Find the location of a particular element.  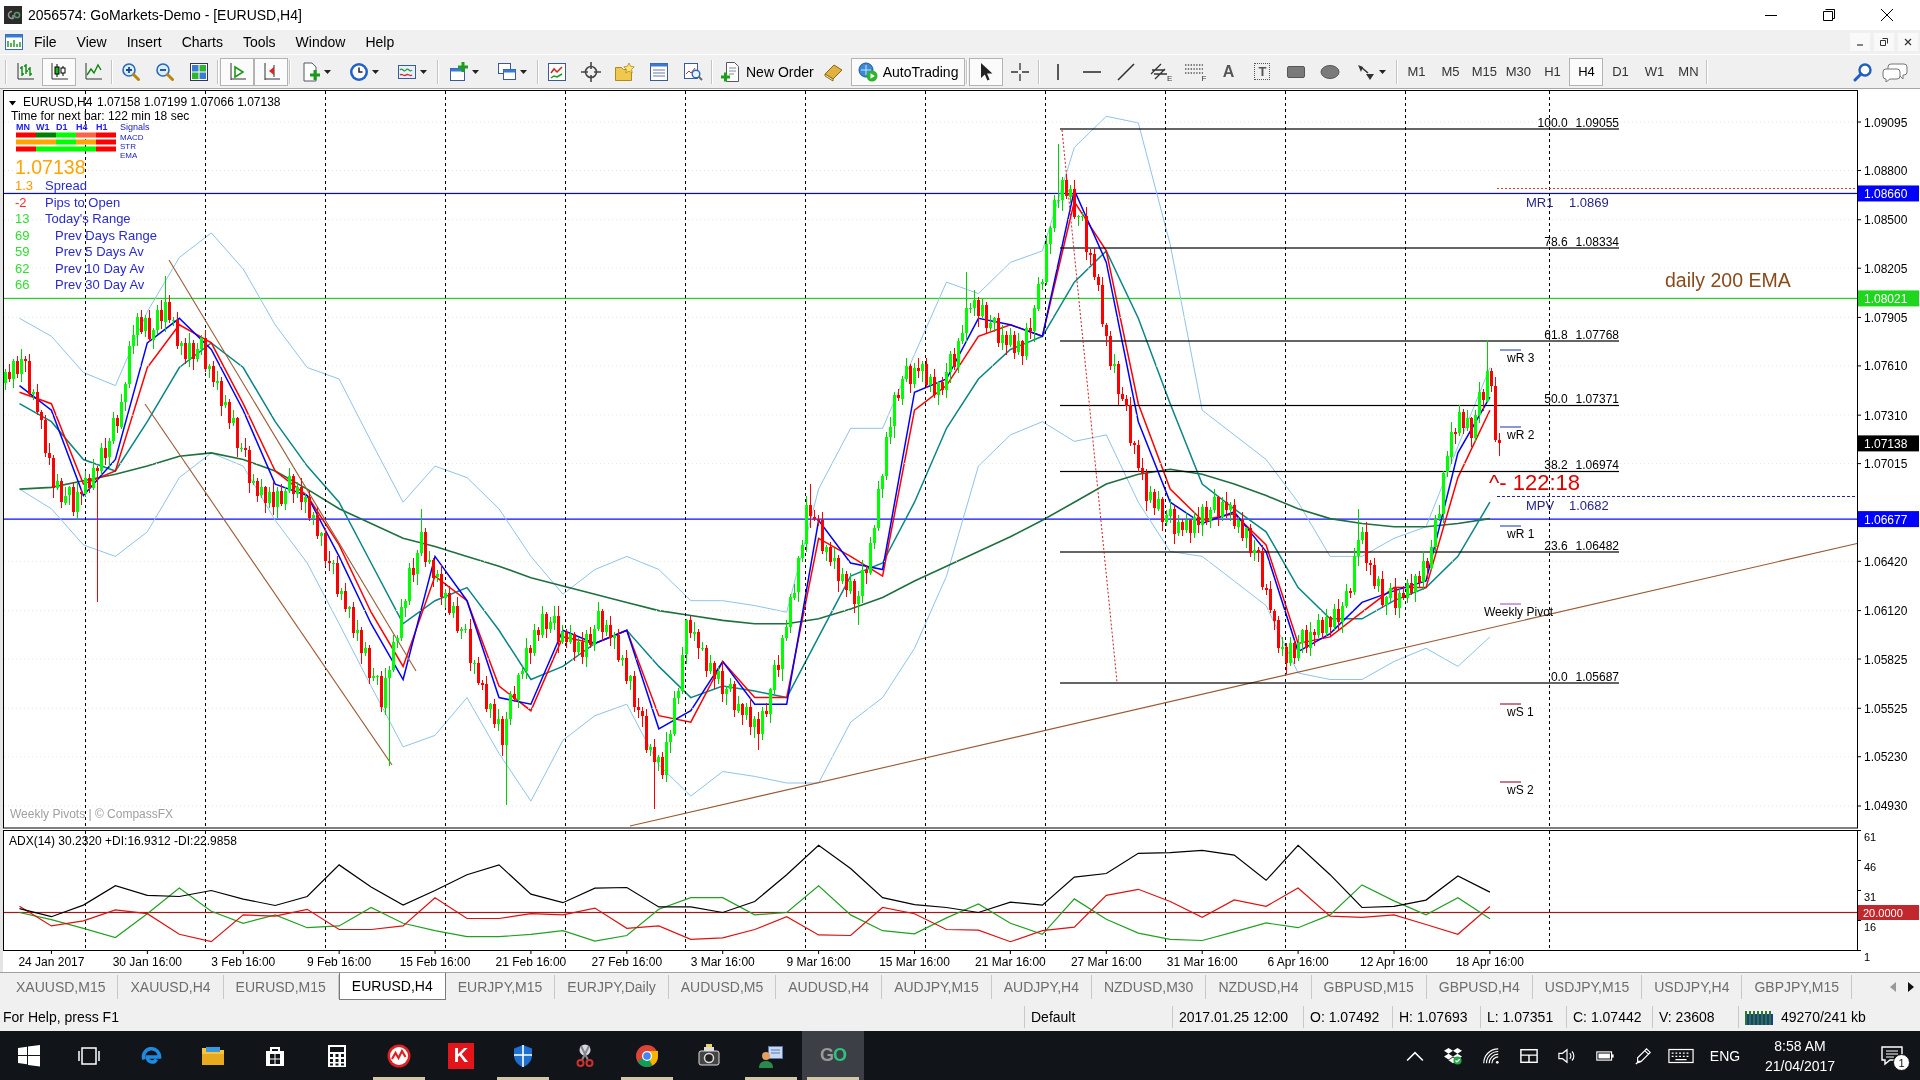

timeframe-button: M1 is located at coordinates (1416, 71).